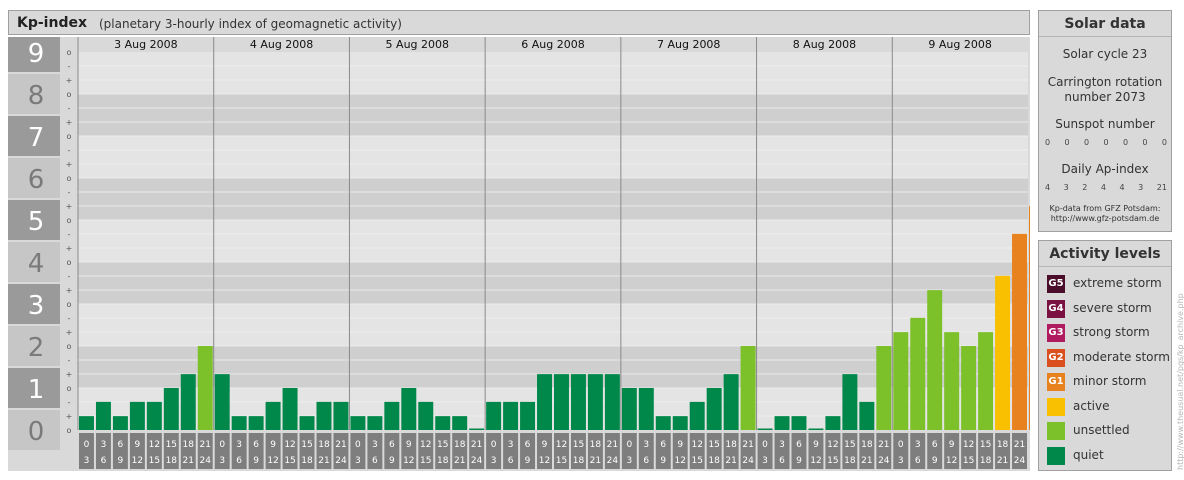 This screenshot has width=1184, height=480. What do you see at coordinates (1056, 284) in the screenshot?
I see `legend-swatch: G5` at bounding box center [1056, 284].